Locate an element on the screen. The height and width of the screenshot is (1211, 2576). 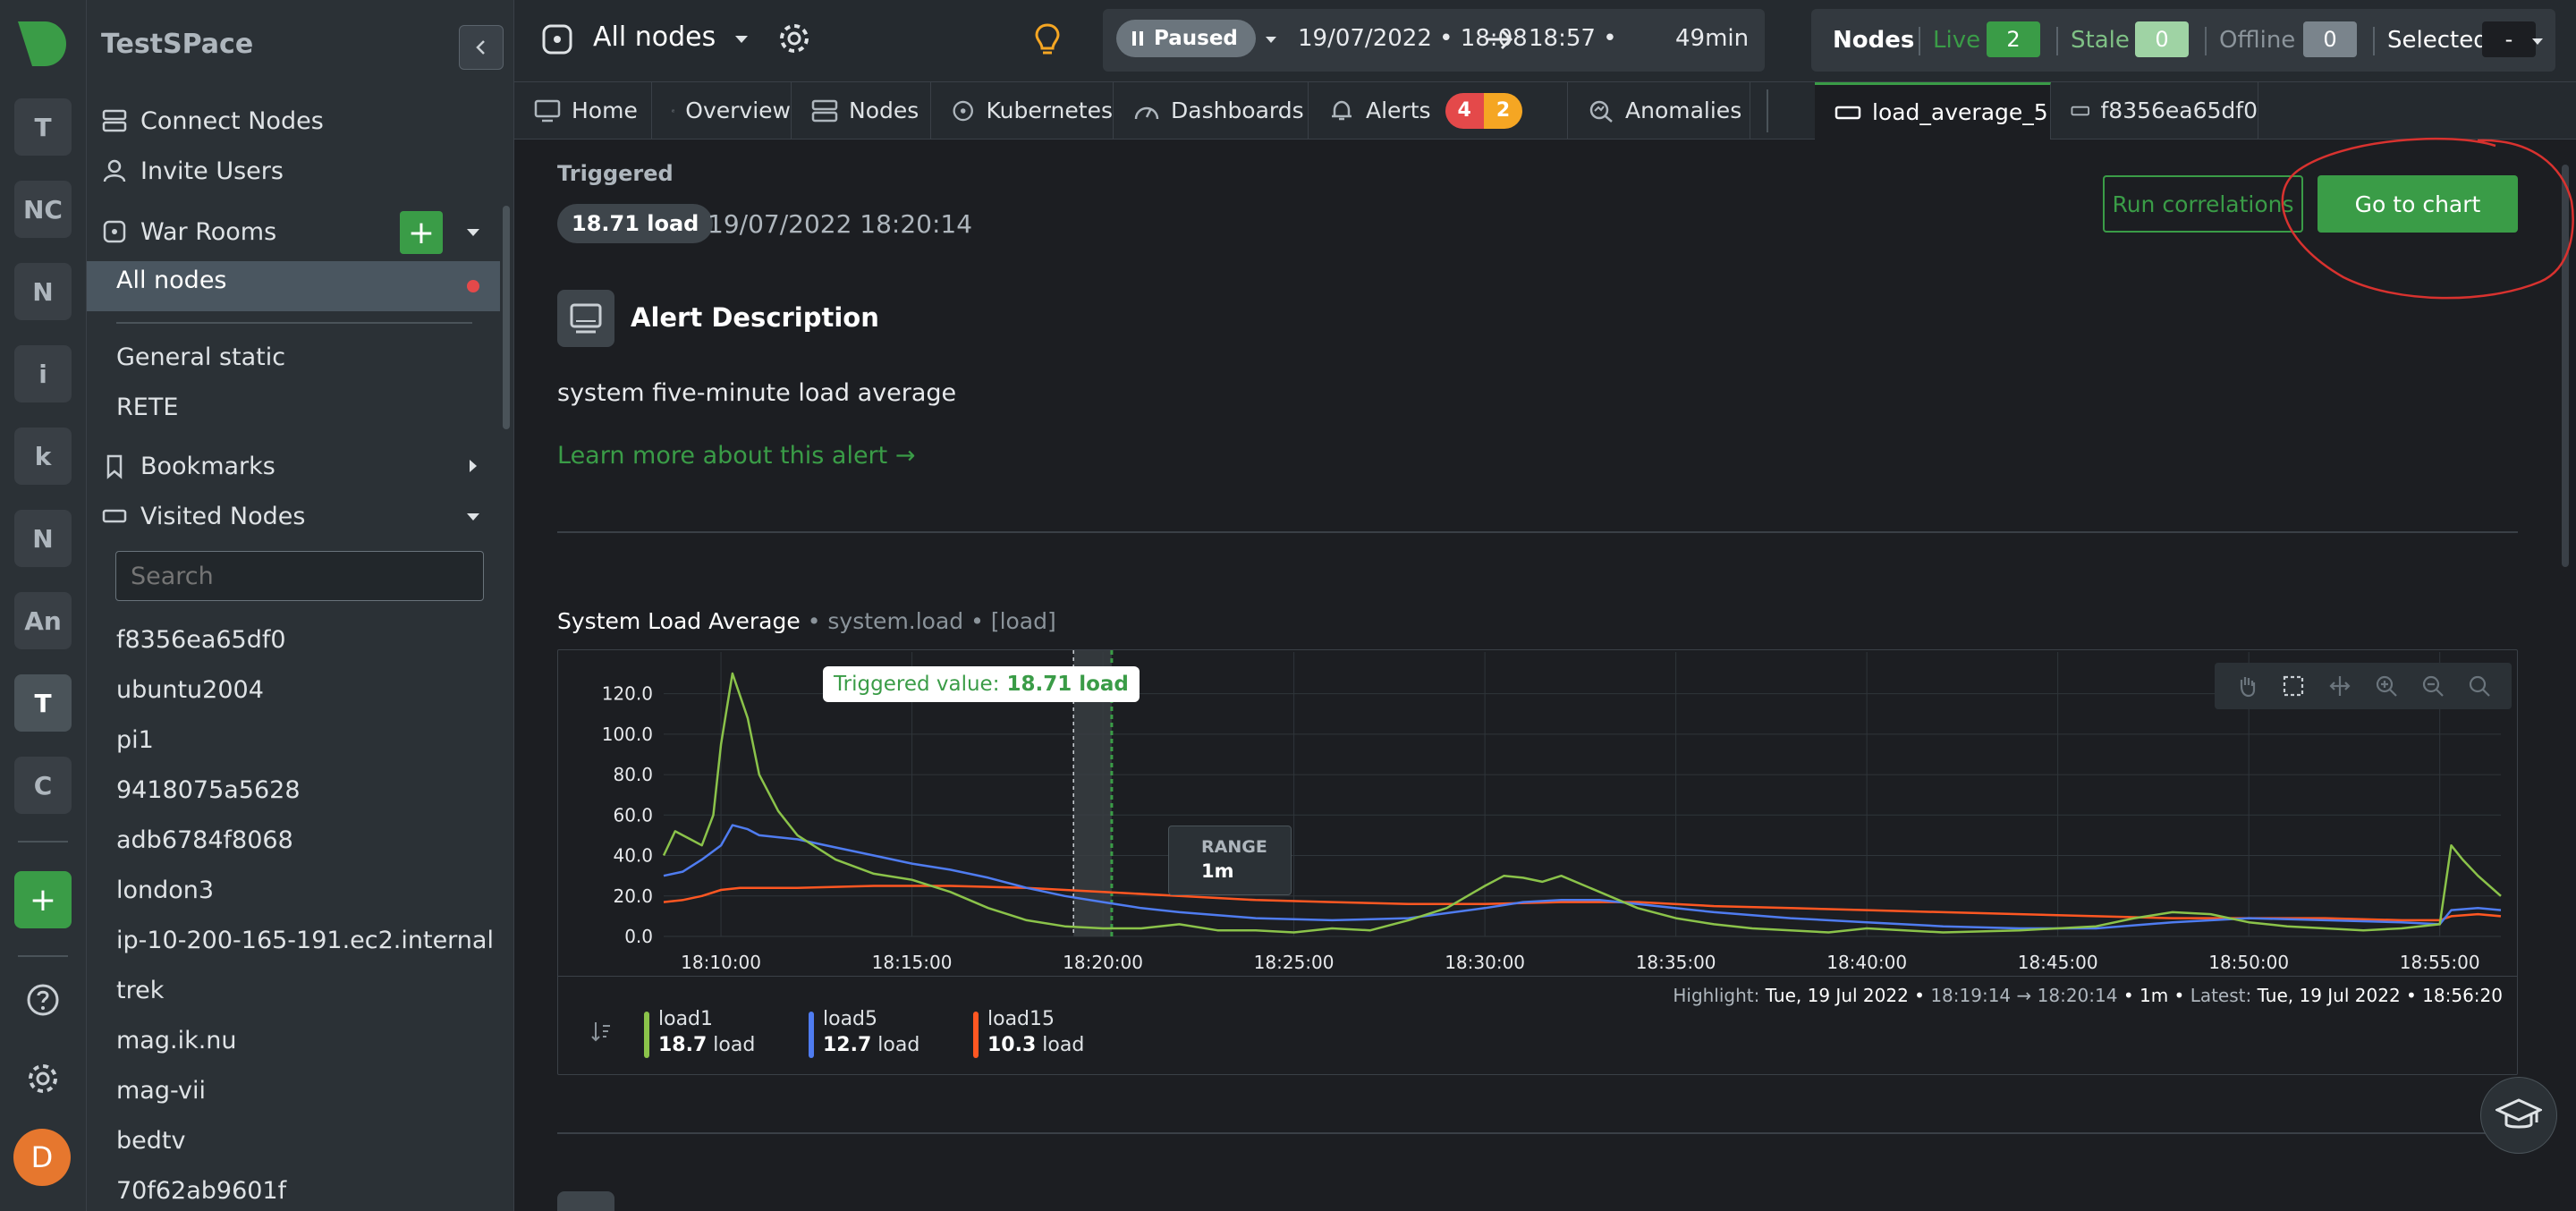
triggered-value: 18.71 load is located at coordinates (1067, 684).